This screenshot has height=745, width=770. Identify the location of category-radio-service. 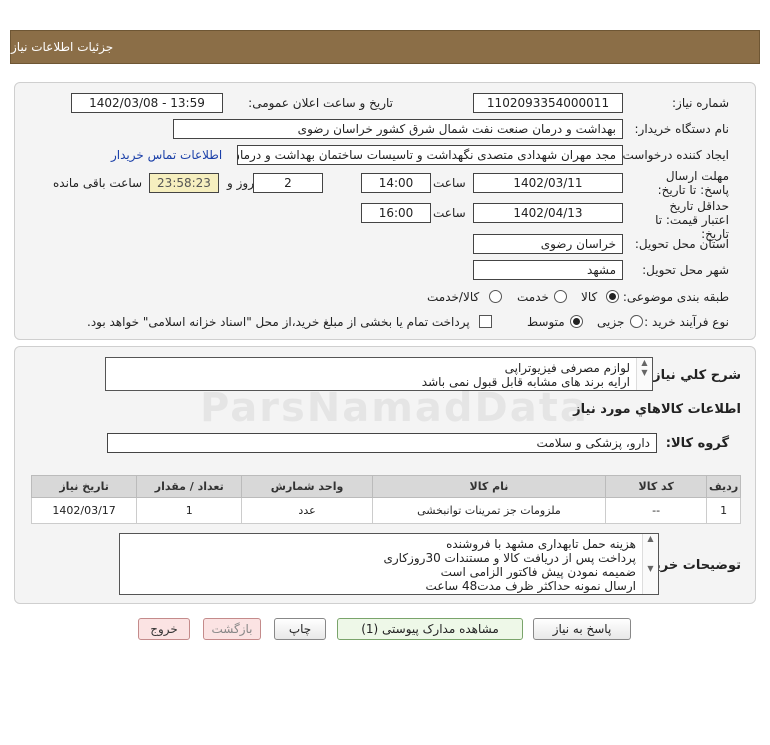
(560, 296).